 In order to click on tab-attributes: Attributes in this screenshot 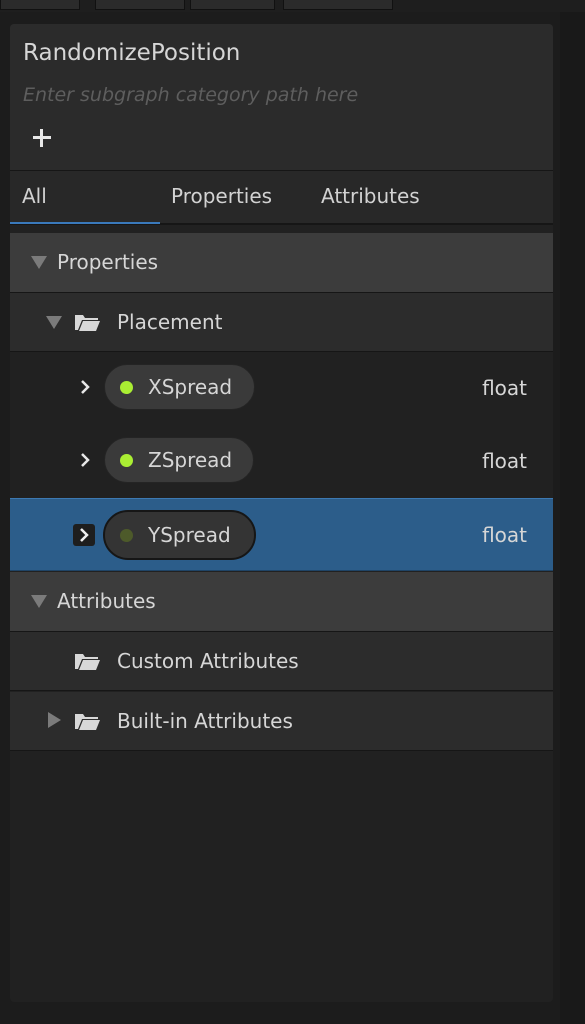, I will do `click(370, 197)`.